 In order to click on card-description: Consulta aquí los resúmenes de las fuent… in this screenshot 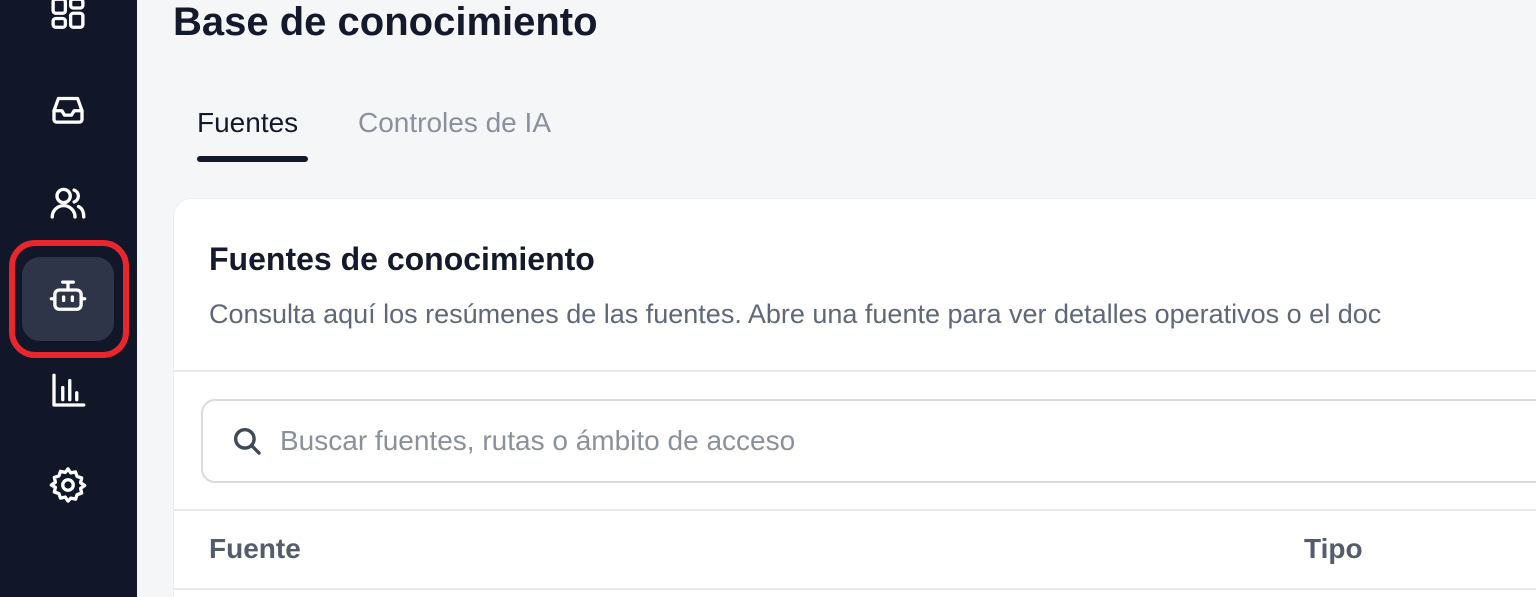, I will do `click(795, 314)`.